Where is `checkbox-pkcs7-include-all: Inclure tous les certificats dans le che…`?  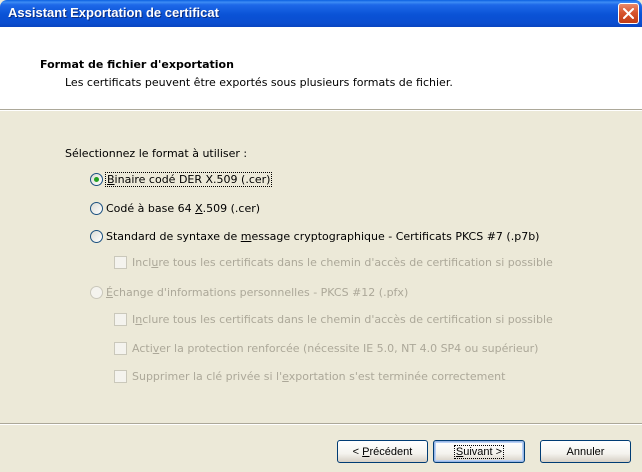 checkbox-pkcs7-include-all: Inclure tous les certificats dans le che… is located at coordinates (333, 262).